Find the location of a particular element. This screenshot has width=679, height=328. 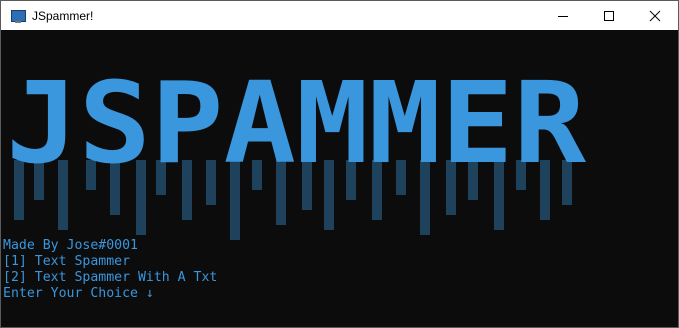

window-controls is located at coordinates (609, 15).